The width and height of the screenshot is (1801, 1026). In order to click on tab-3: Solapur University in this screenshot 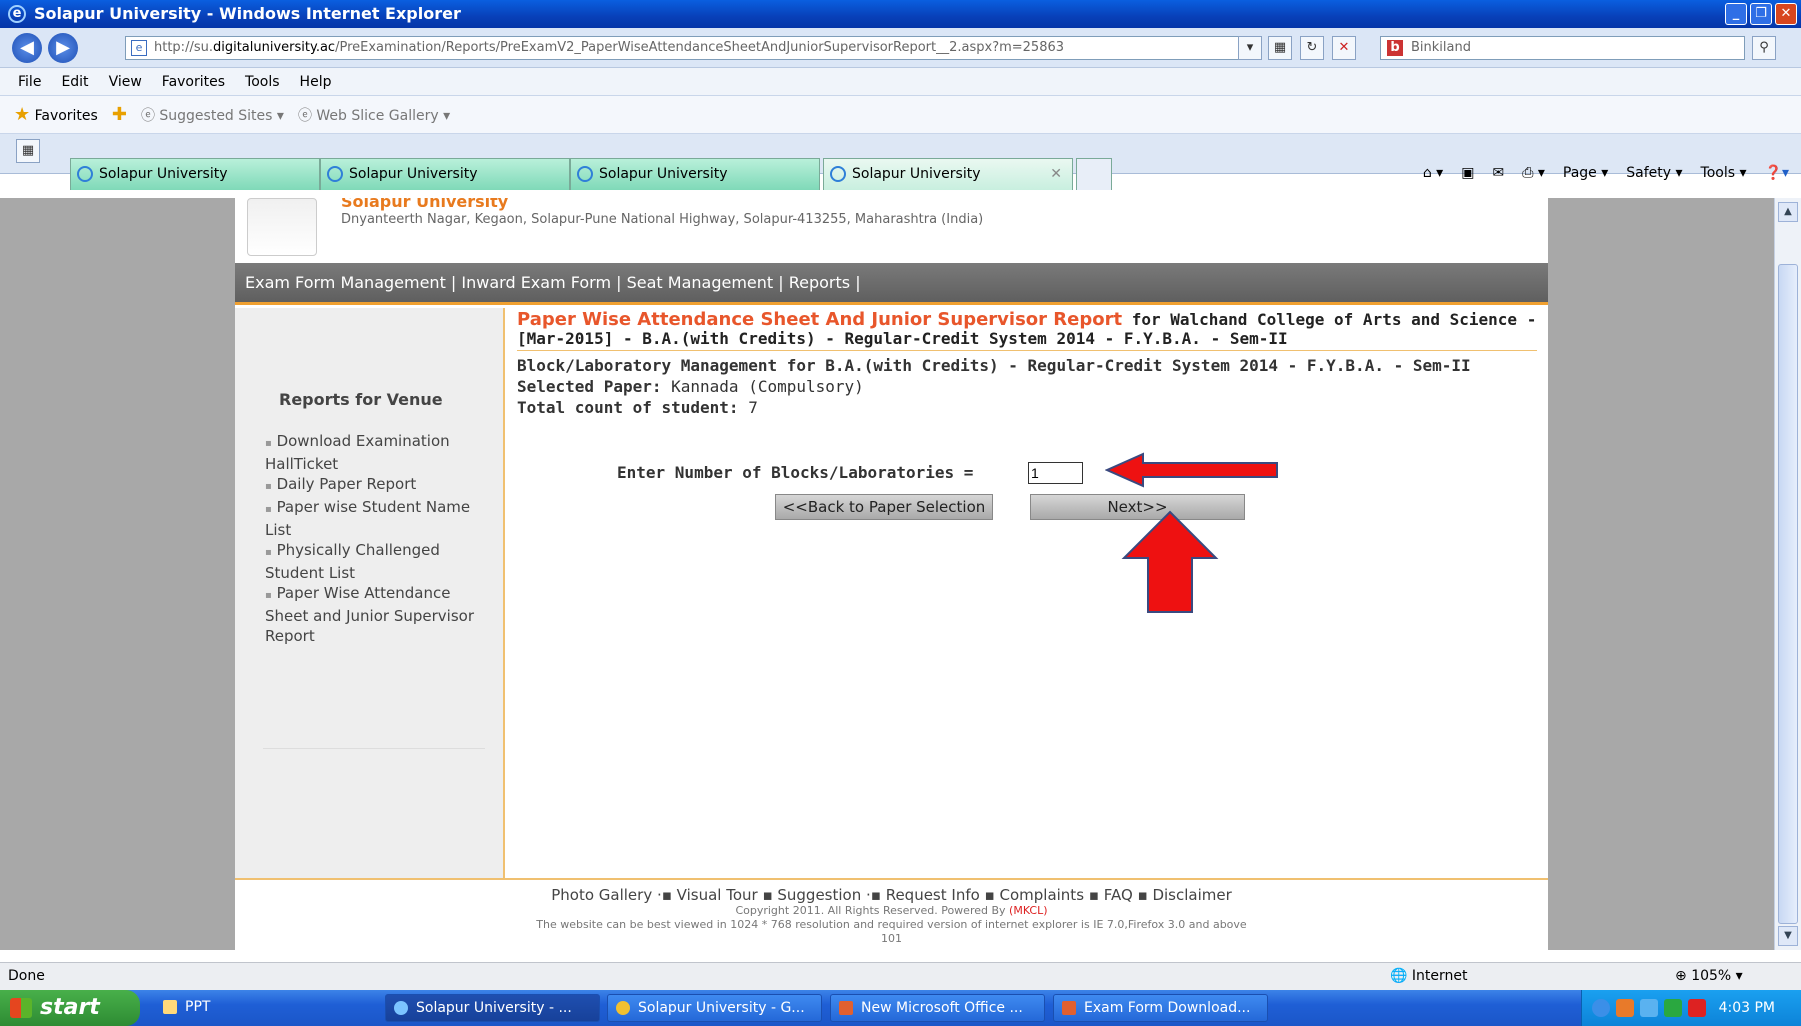, I will do `click(695, 174)`.